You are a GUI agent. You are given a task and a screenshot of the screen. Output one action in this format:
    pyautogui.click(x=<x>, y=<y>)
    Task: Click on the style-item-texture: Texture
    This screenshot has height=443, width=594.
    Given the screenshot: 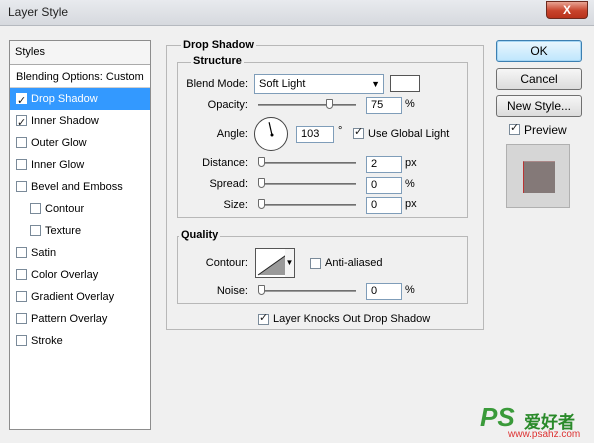 What is the action you would take?
    pyautogui.click(x=80, y=231)
    